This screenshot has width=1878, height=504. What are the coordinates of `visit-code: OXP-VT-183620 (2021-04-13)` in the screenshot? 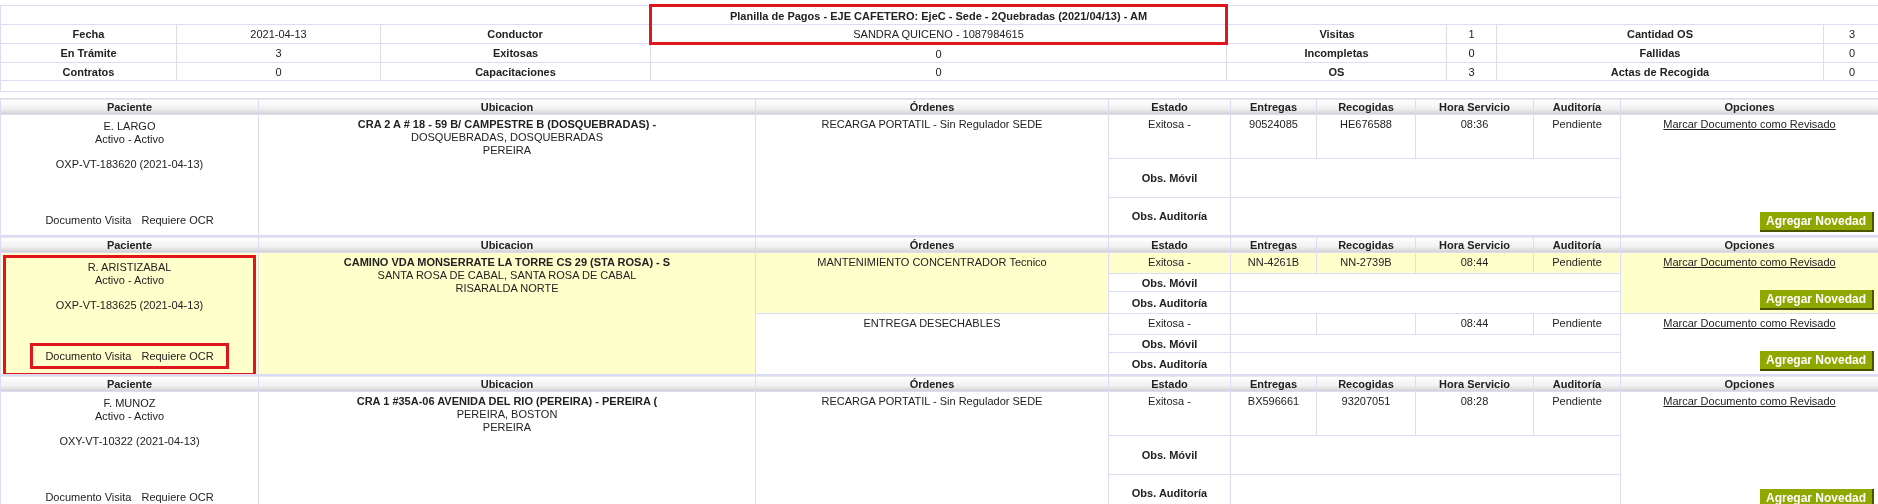 It's located at (129, 164).